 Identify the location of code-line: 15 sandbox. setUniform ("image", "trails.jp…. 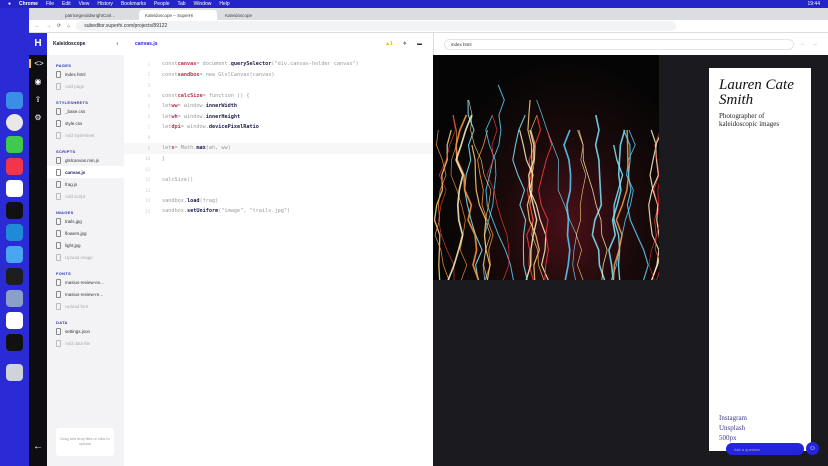
(278, 211).